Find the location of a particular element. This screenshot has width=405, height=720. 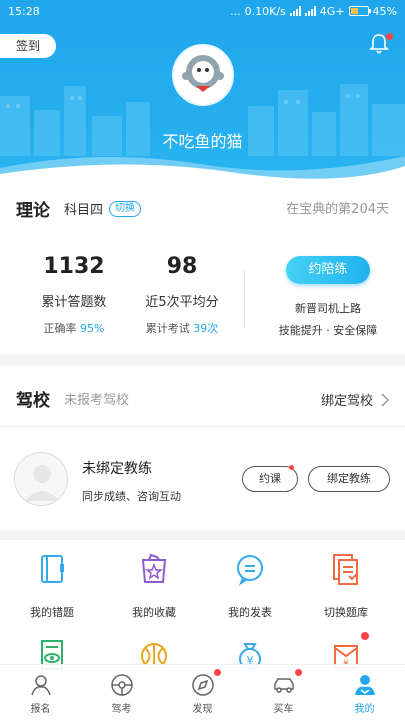

avatar is located at coordinates (203, 75).